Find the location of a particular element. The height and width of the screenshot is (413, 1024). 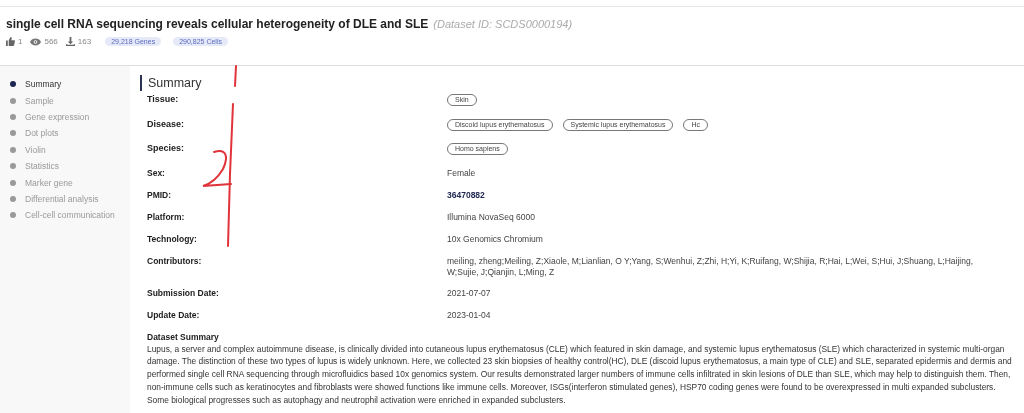

stat-count: 1 is located at coordinates (20, 41).